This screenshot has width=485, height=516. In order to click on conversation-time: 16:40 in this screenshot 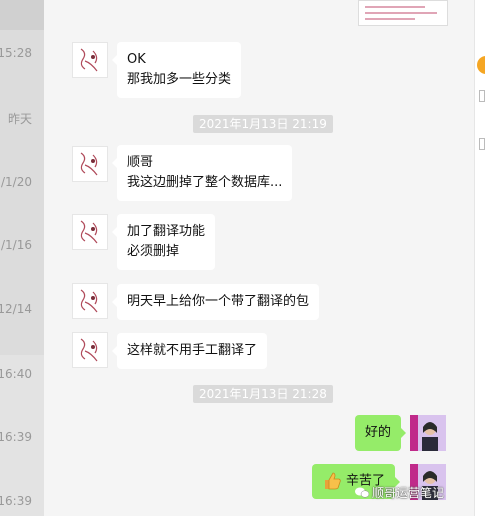, I will do `click(16, 374)`.